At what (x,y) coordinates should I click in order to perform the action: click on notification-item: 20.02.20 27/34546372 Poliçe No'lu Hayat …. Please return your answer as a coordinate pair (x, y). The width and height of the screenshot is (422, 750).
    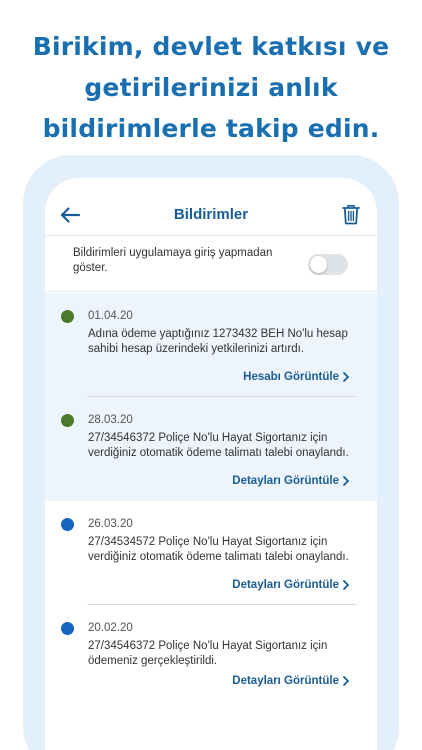
    Looking at the image, I should click on (211, 657).